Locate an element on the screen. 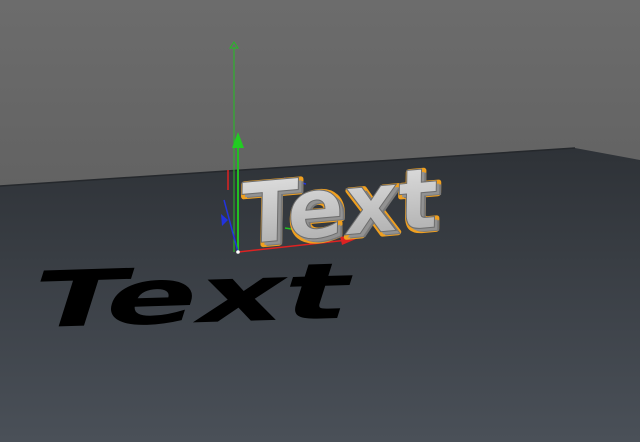 This screenshot has height=442, width=640. gizmo-origin is located at coordinates (238, 252).